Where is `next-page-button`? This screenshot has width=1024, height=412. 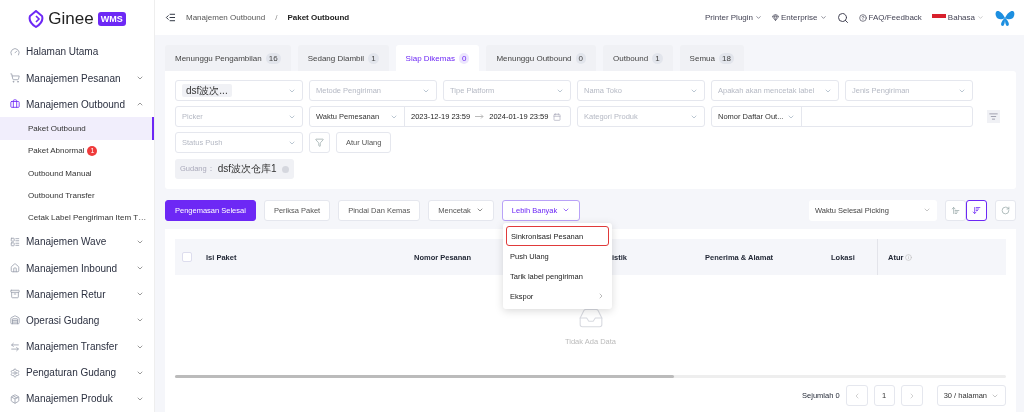
next-page-button is located at coordinates (911, 395).